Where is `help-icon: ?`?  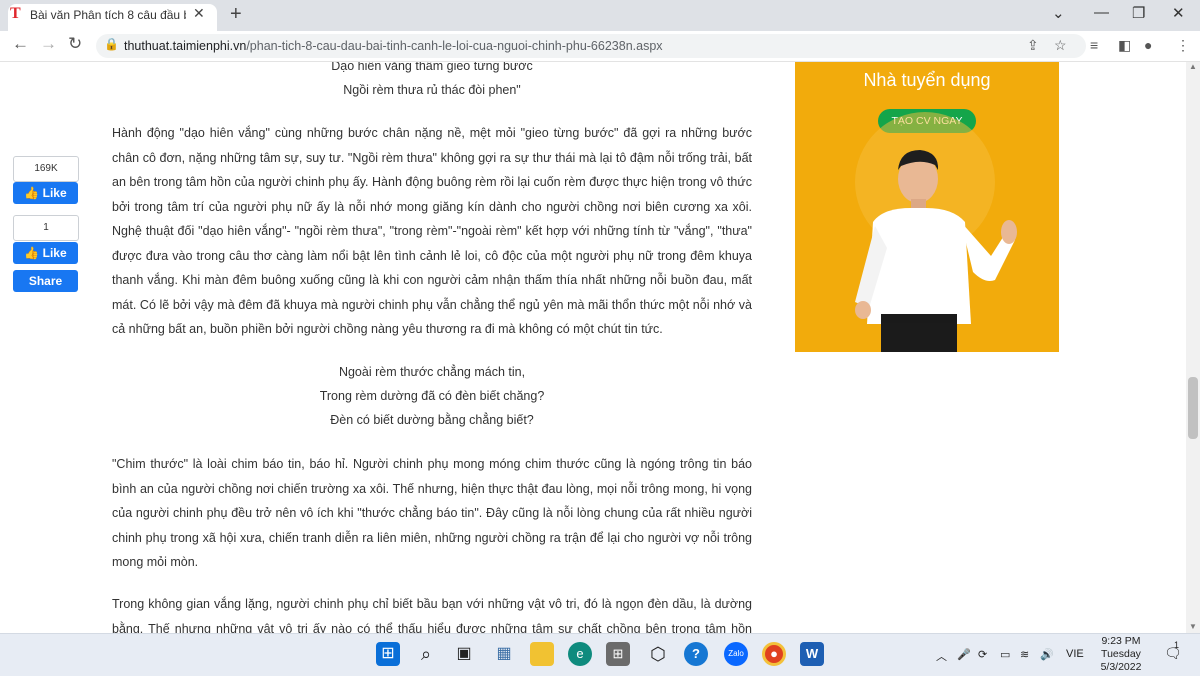 help-icon: ? is located at coordinates (696, 654).